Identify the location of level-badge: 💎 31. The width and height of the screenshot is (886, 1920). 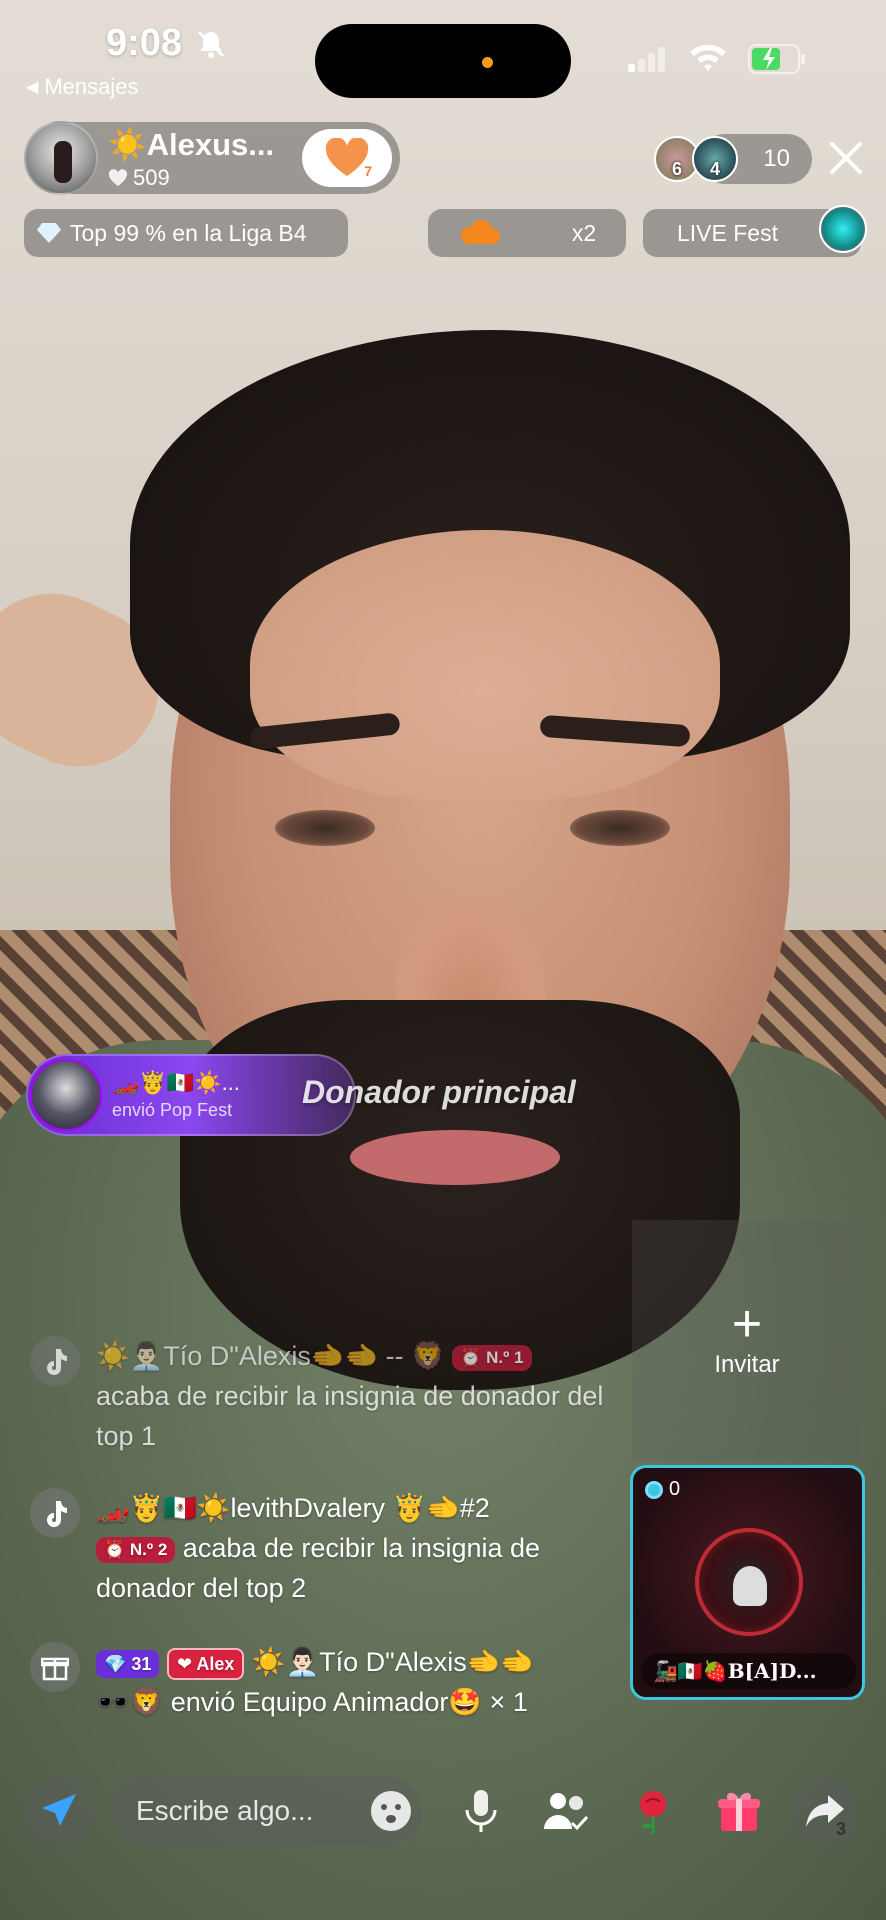
(128, 1663).